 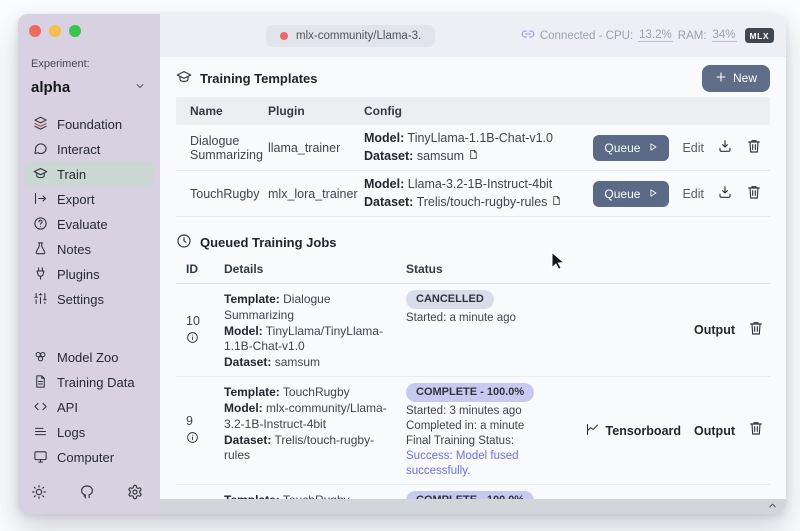 I want to click on sidebar-bottom-bar, so click(x=87, y=494).